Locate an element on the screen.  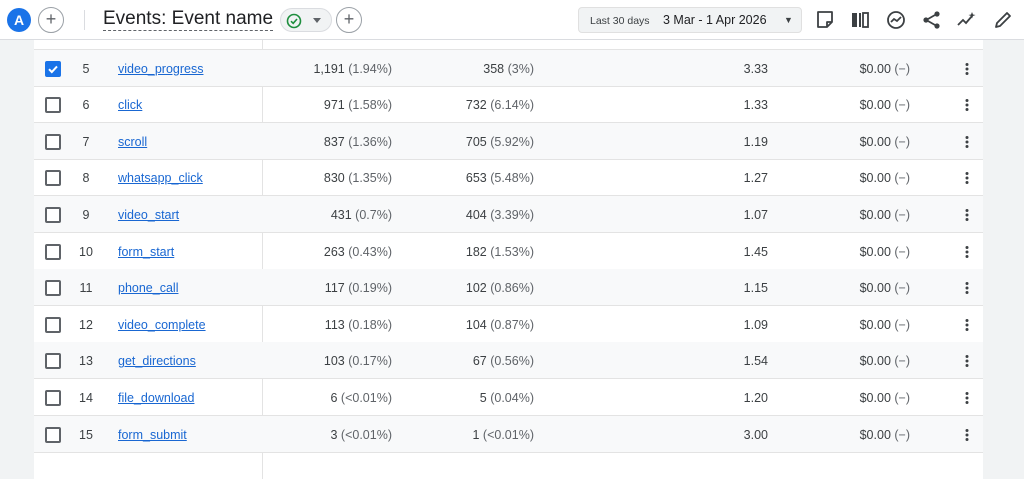
row-number: 13 is located at coordinates (86, 361).